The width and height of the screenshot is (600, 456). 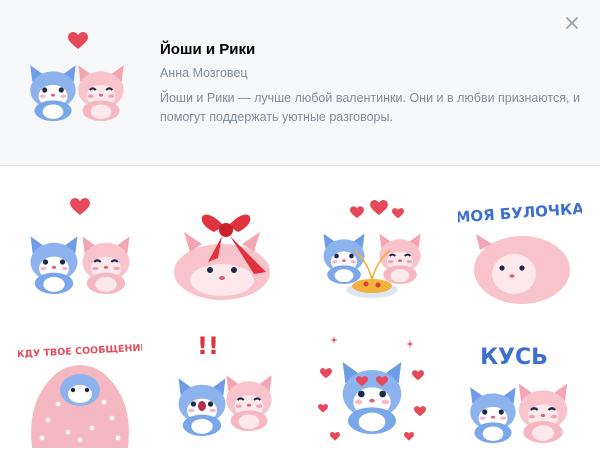 What do you see at coordinates (514, 357) in the screenshot?
I see `sticker-caption: КУСЬ` at bounding box center [514, 357].